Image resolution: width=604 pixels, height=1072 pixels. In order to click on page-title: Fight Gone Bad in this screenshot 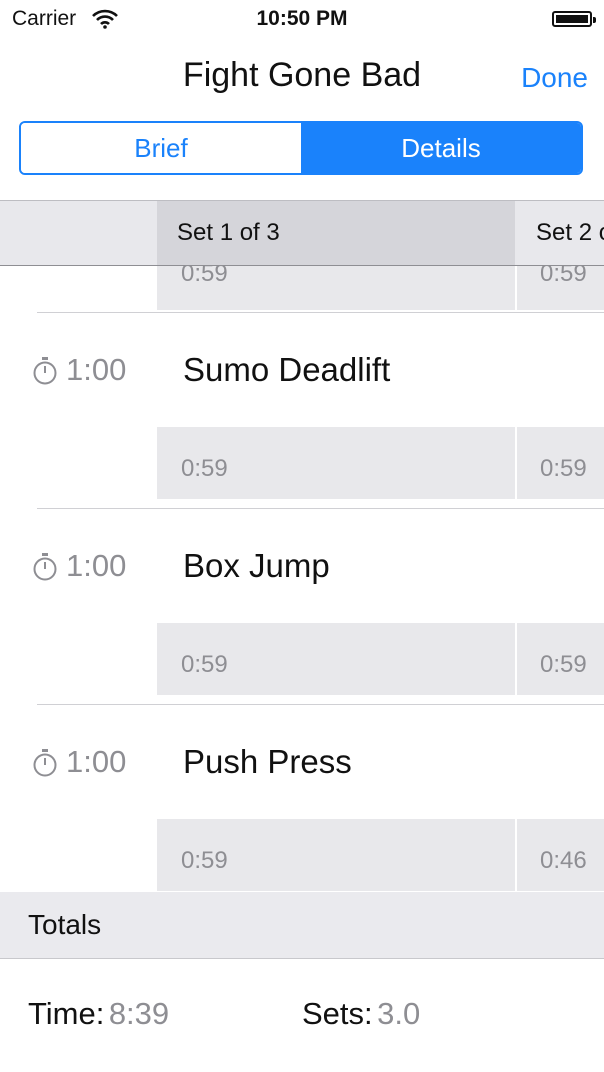, I will do `click(302, 75)`.